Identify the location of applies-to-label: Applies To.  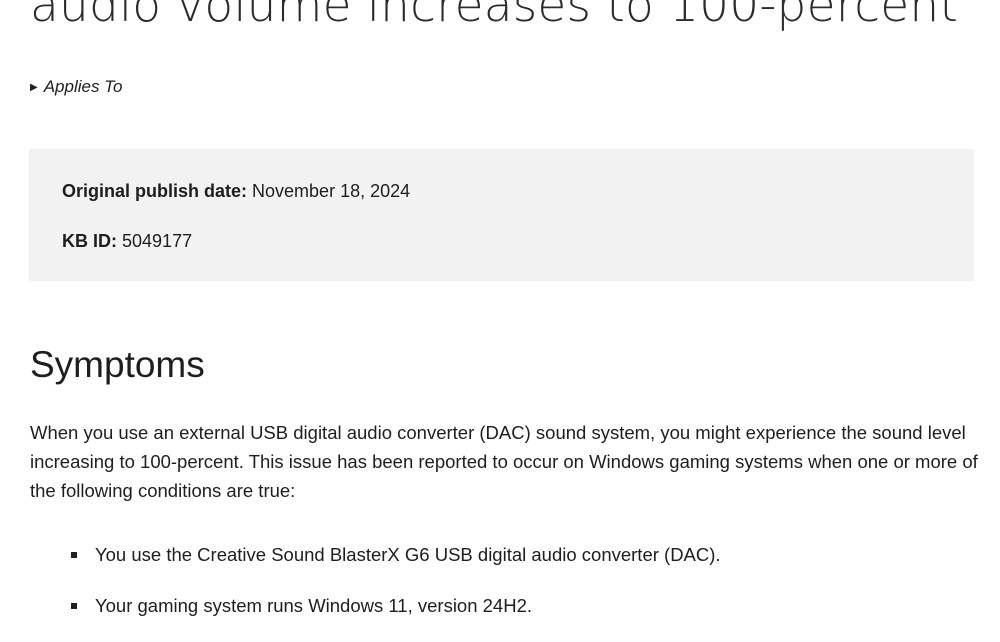
(83, 86).